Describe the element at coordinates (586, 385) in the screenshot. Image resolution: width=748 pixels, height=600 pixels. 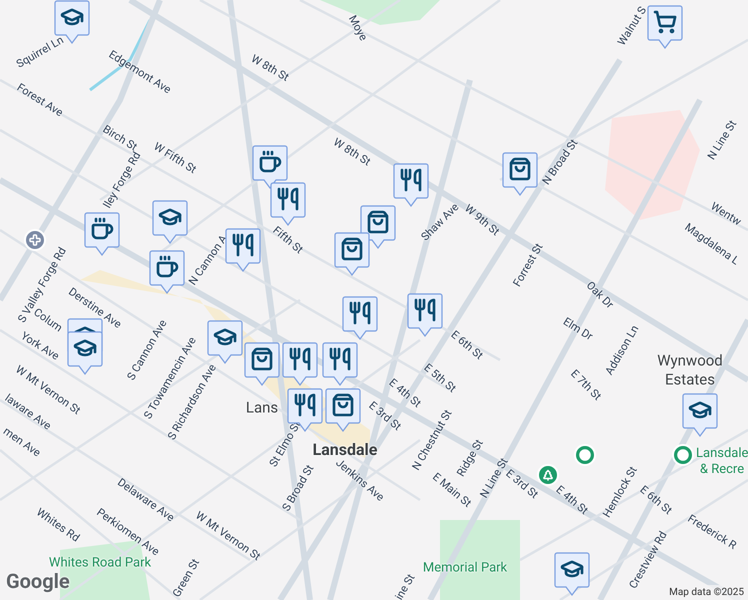
I see `street-label: E 7th St` at that location.